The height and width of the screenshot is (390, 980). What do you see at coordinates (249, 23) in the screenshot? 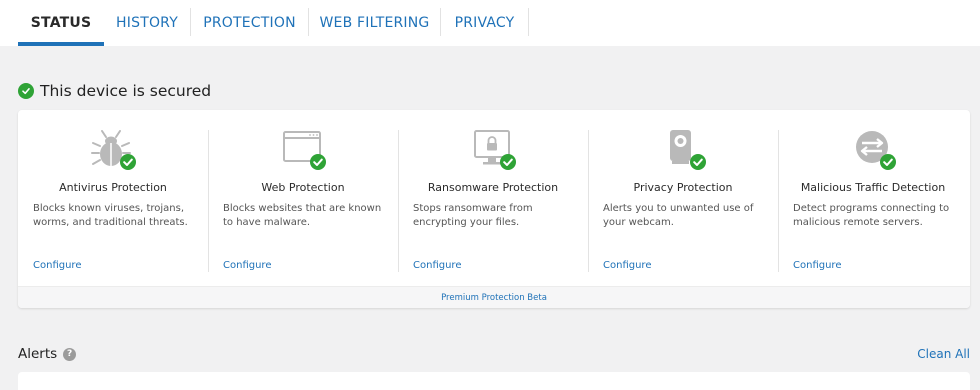
I see `tab-protection: PROTECTION` at bounding box center [249, 23].